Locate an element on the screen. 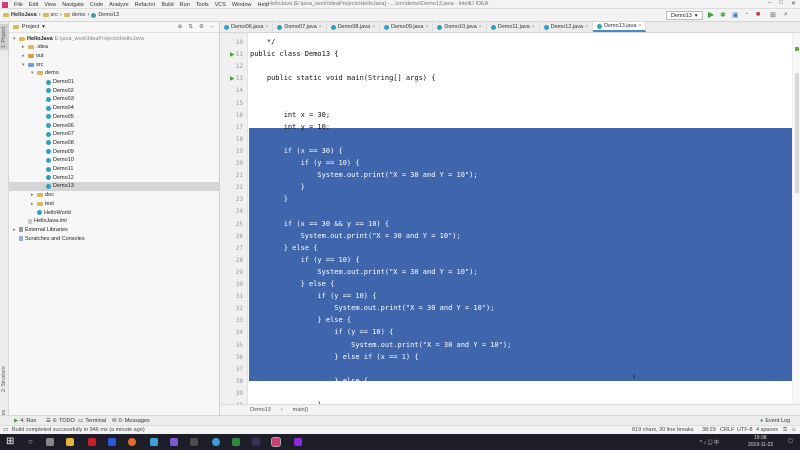  structure-tool-label: 2: Structure is located at coordinates (4, 379).